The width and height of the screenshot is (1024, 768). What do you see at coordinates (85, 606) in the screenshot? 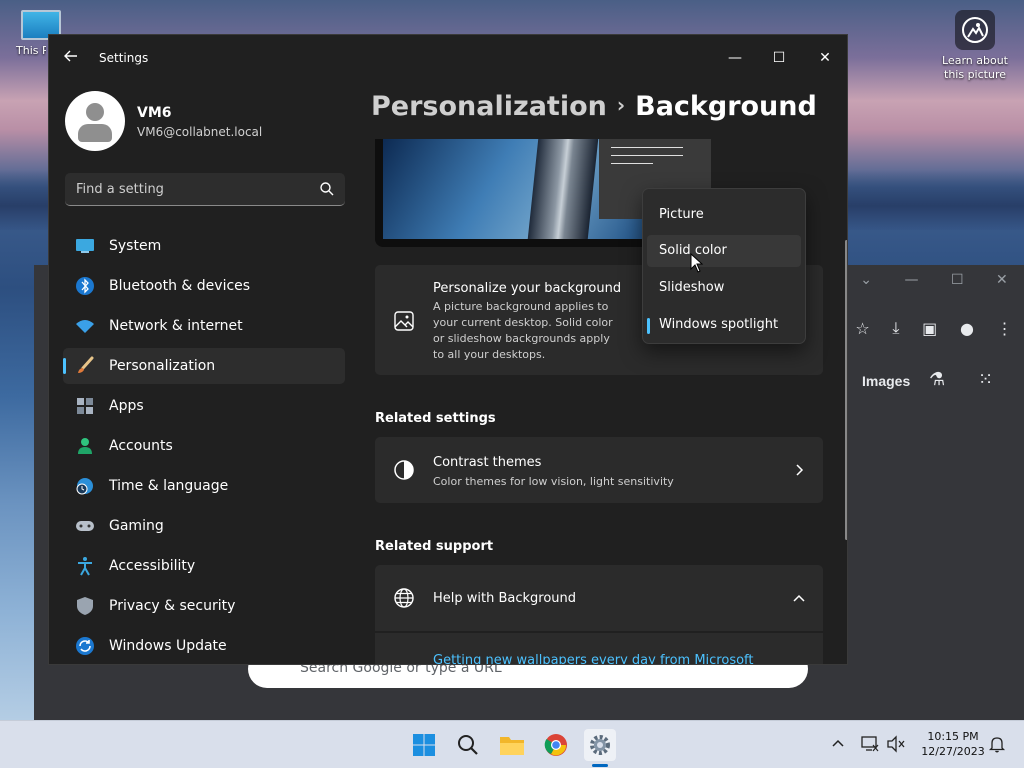
I see `shield-icon` at bounding box center [85, 606].